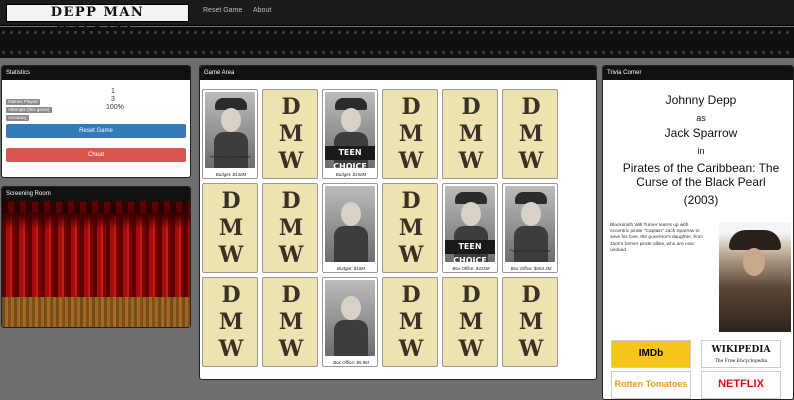  I want to click on card-caption: Box Office: $5.9M, so click(351, 362).